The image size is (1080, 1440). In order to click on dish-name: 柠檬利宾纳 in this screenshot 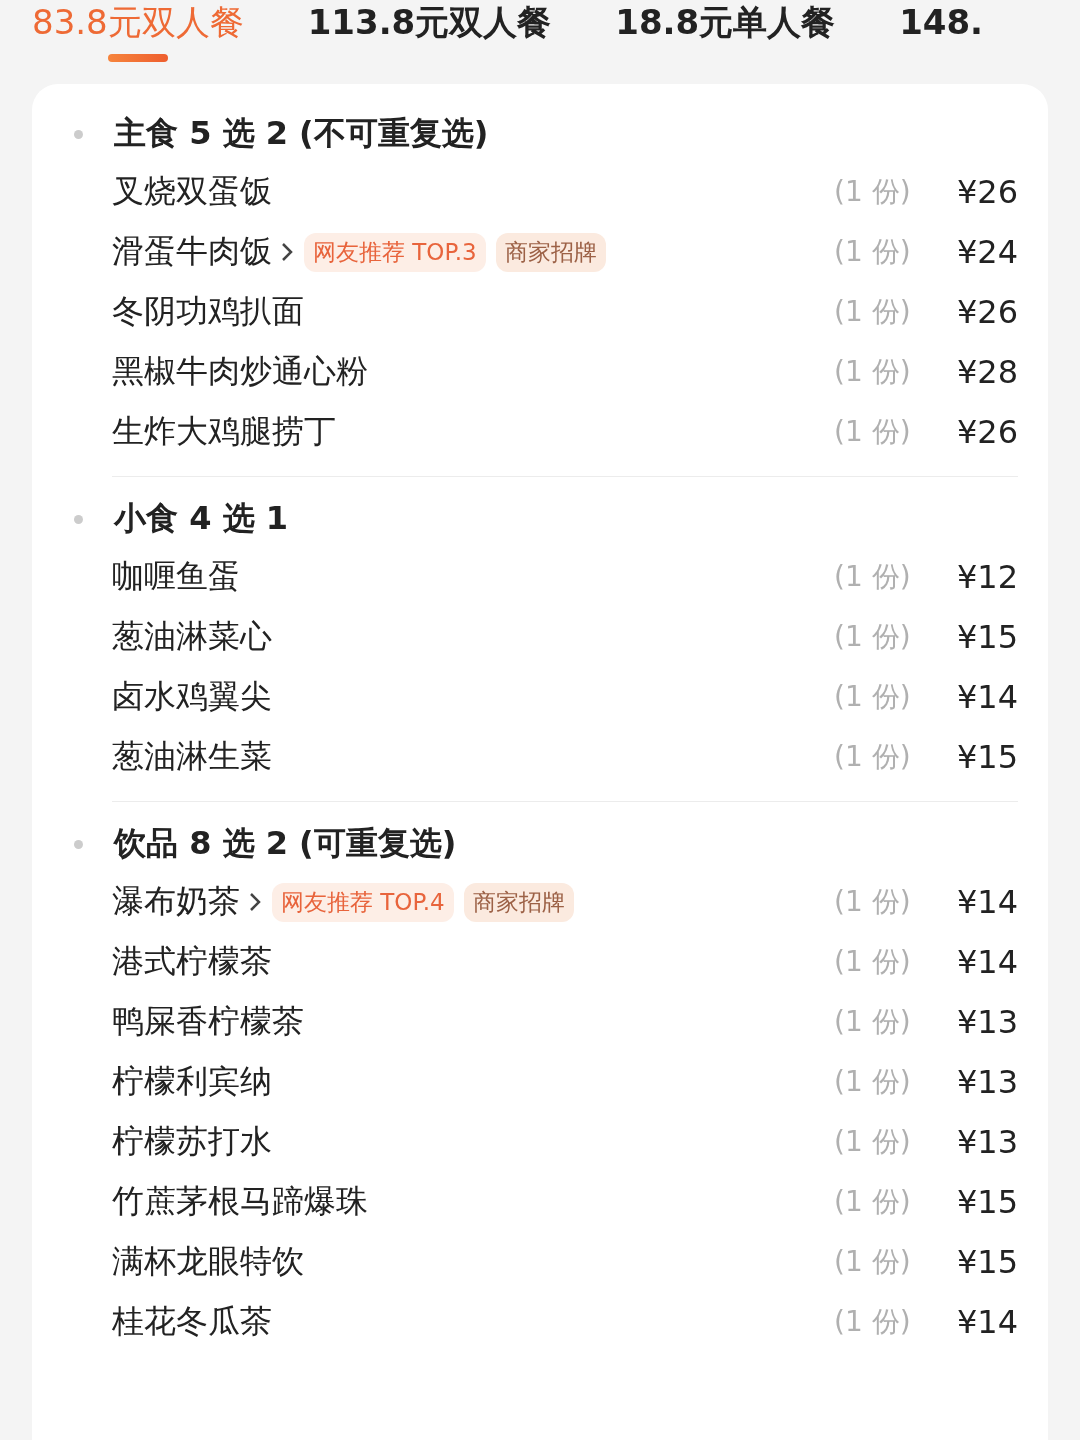, I will do `click(192, 1081)`.